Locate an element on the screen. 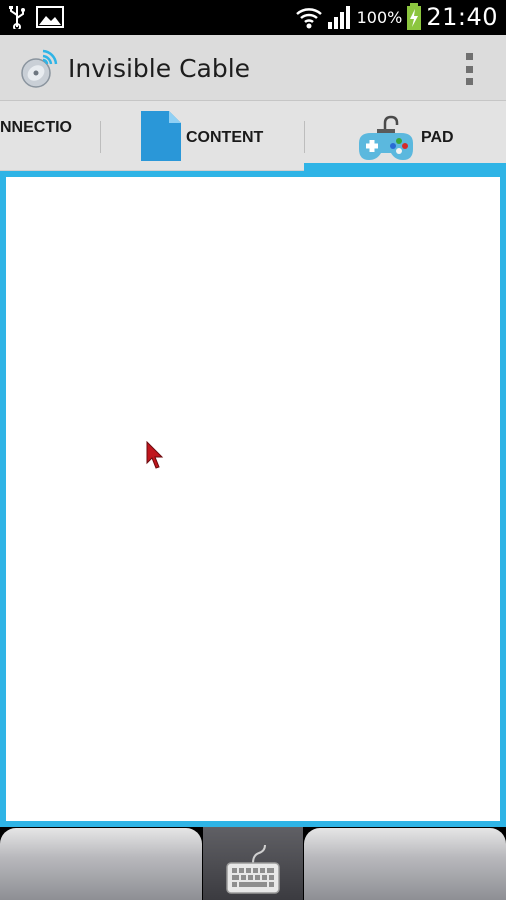  status-time: 21:40 is located at coordinates (462, 17).